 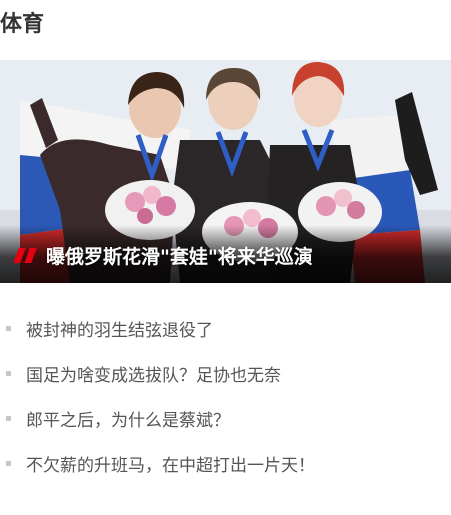 I want to click on news-item: 郎平之后，为什么是蔡斌？, so click(x=225, y=418).